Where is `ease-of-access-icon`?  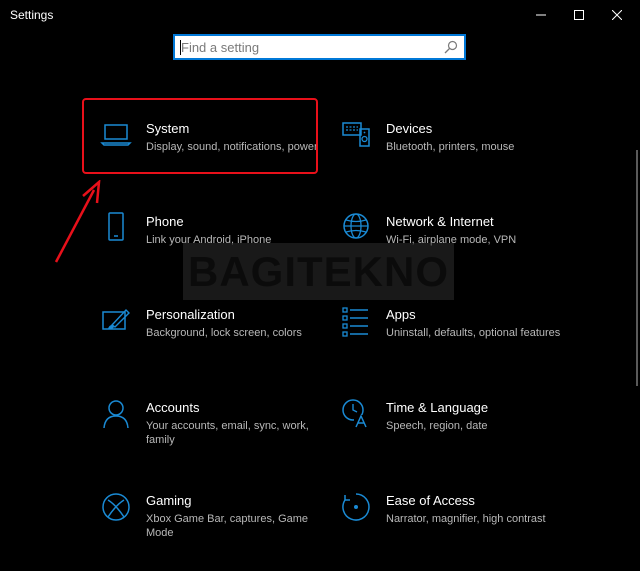
ease-of-access-icon is located at coordinates (356, 507).